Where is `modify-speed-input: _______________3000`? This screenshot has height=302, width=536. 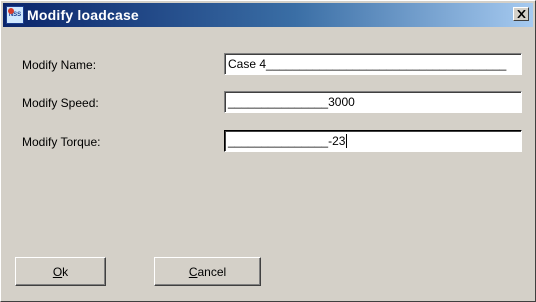
modify-speed-input: _______________3000 is located at coordinates (373, 102).